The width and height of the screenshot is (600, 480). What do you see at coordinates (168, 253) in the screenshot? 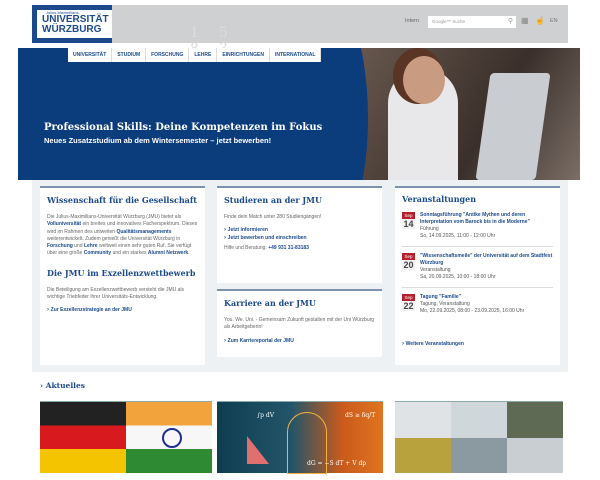
I see `link-alumni: Alumni Netzwerk` at bounding box center [168, 253].